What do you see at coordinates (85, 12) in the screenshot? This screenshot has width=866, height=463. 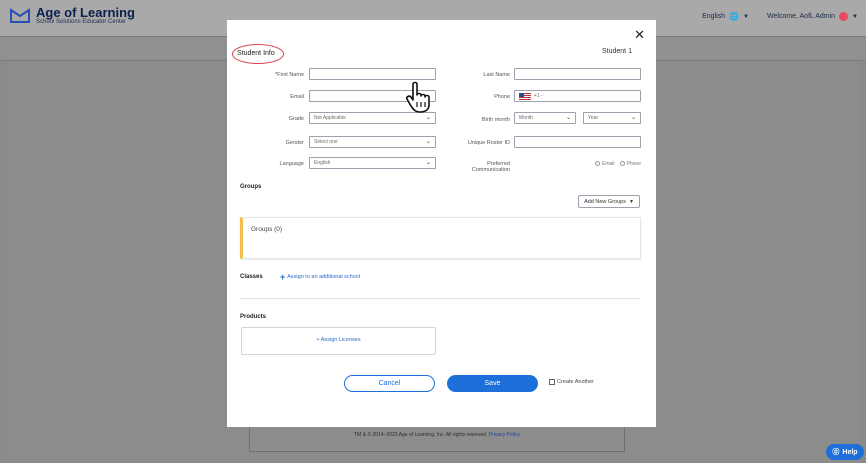 I see `brand-title: Age of Learning` at bounding box center [85, 12].